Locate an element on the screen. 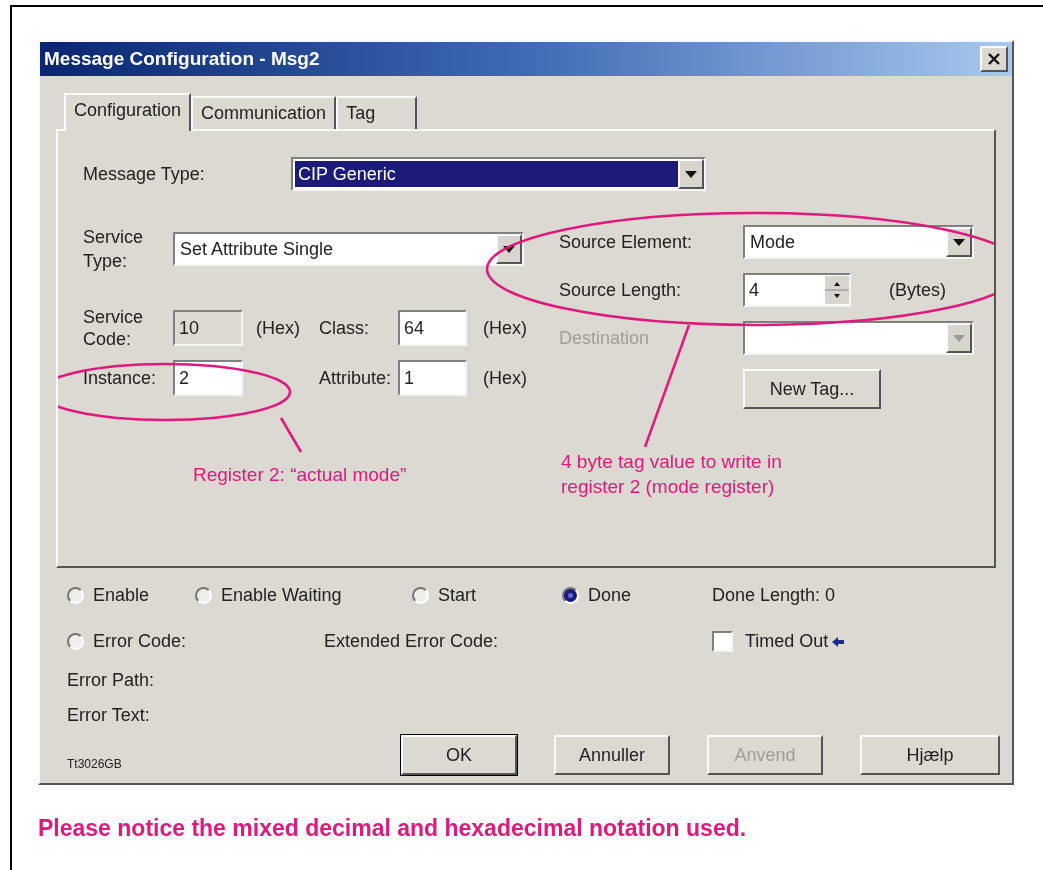  radio-label: Enable is located at coordinates (121, 595).